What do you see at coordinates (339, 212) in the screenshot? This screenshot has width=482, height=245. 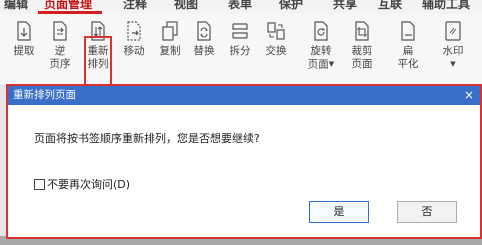 I see `yes-button: 是` at bounding box center [339, 212].